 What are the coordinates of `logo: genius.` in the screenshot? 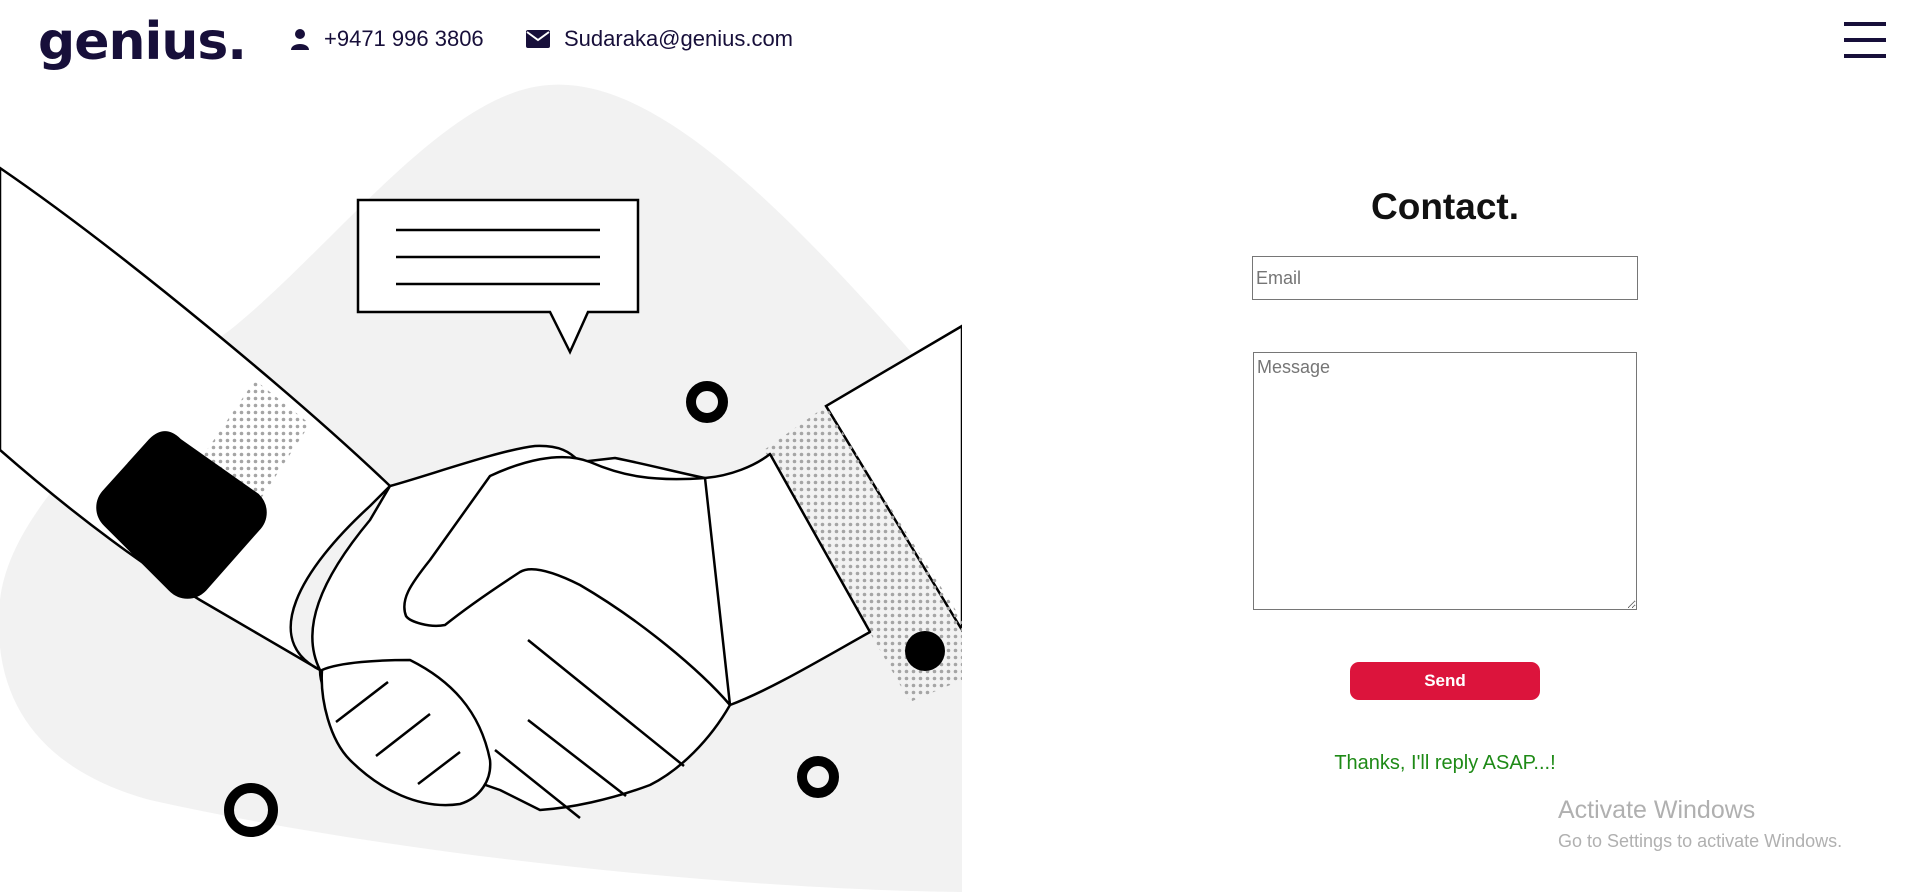 It's located at (142, 42).